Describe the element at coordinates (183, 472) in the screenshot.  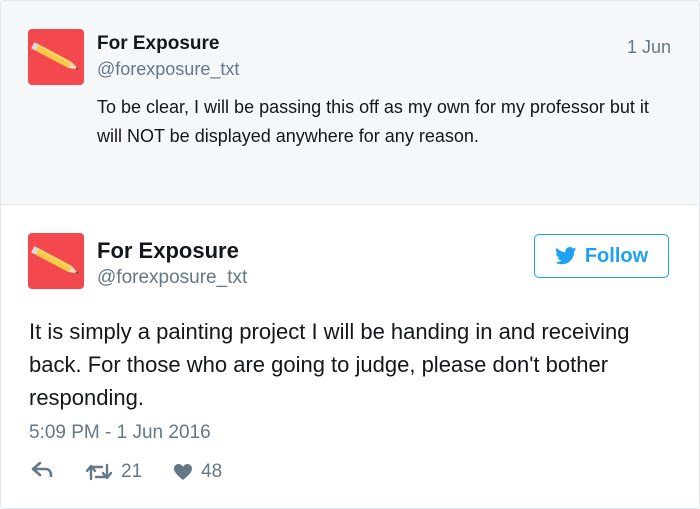
I see `heart-icon` at that location.